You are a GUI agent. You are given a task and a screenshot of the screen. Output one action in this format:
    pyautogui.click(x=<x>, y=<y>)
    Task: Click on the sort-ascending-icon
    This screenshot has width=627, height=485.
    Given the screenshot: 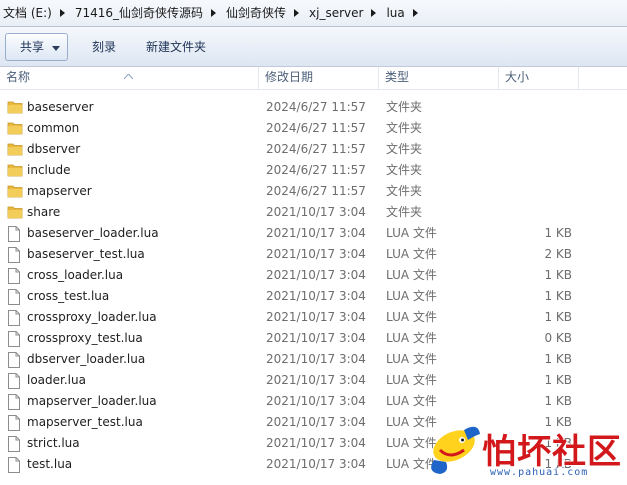 What is the action you would take?
    pyautogui.click(x=128, y=76)
    